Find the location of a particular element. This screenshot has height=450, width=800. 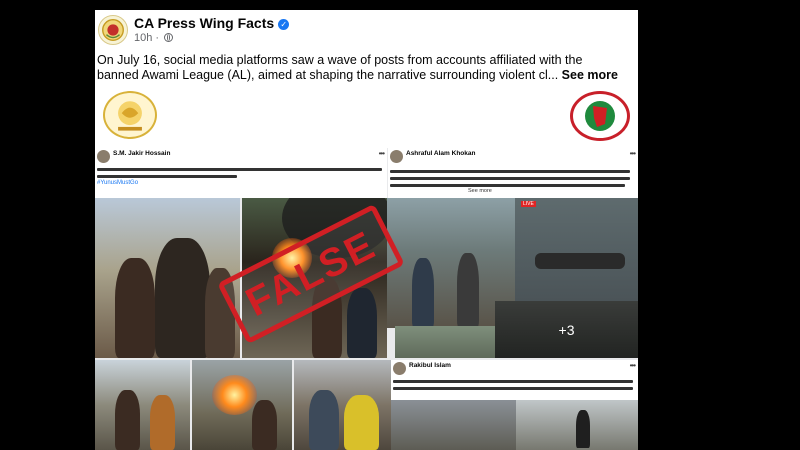

author-name: Rakibul Islam is located at coordinates (430, 365).